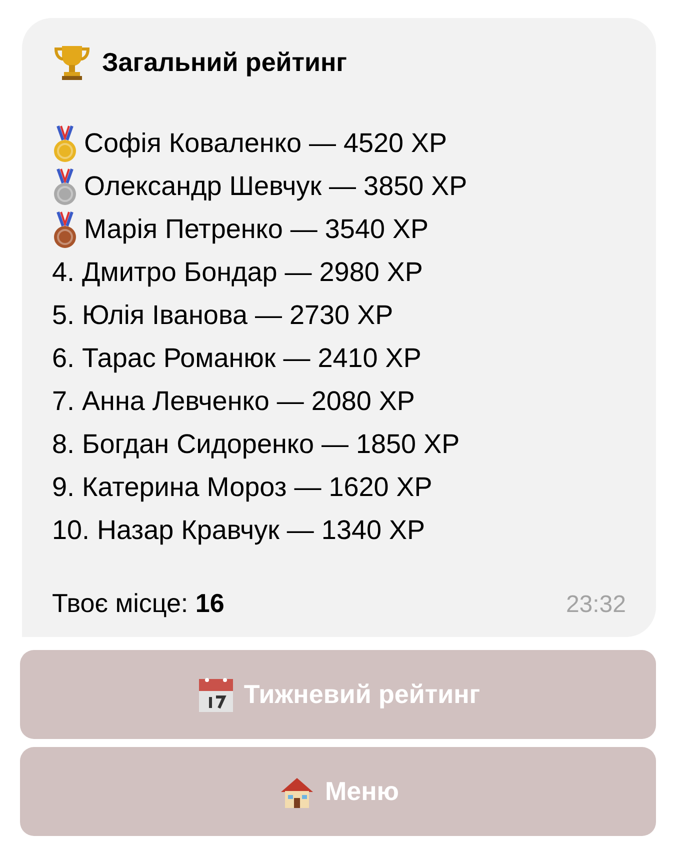 The image size is (697, 854). Describe the element at coordinates (256, 444) in the screenshot. I see `ranking-entry: 8. Богдан Сидоренко — 1850 XP` at that location.